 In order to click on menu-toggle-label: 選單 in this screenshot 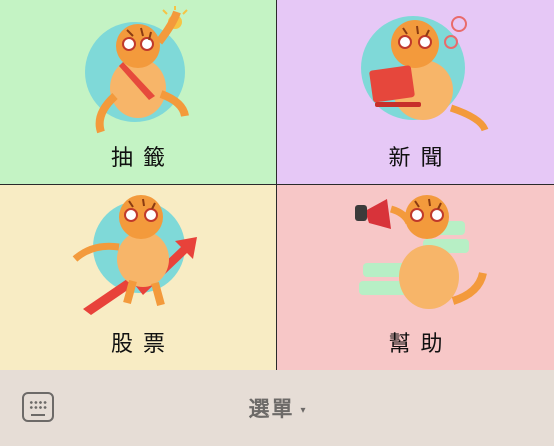, I will do `click(271, 409)`.